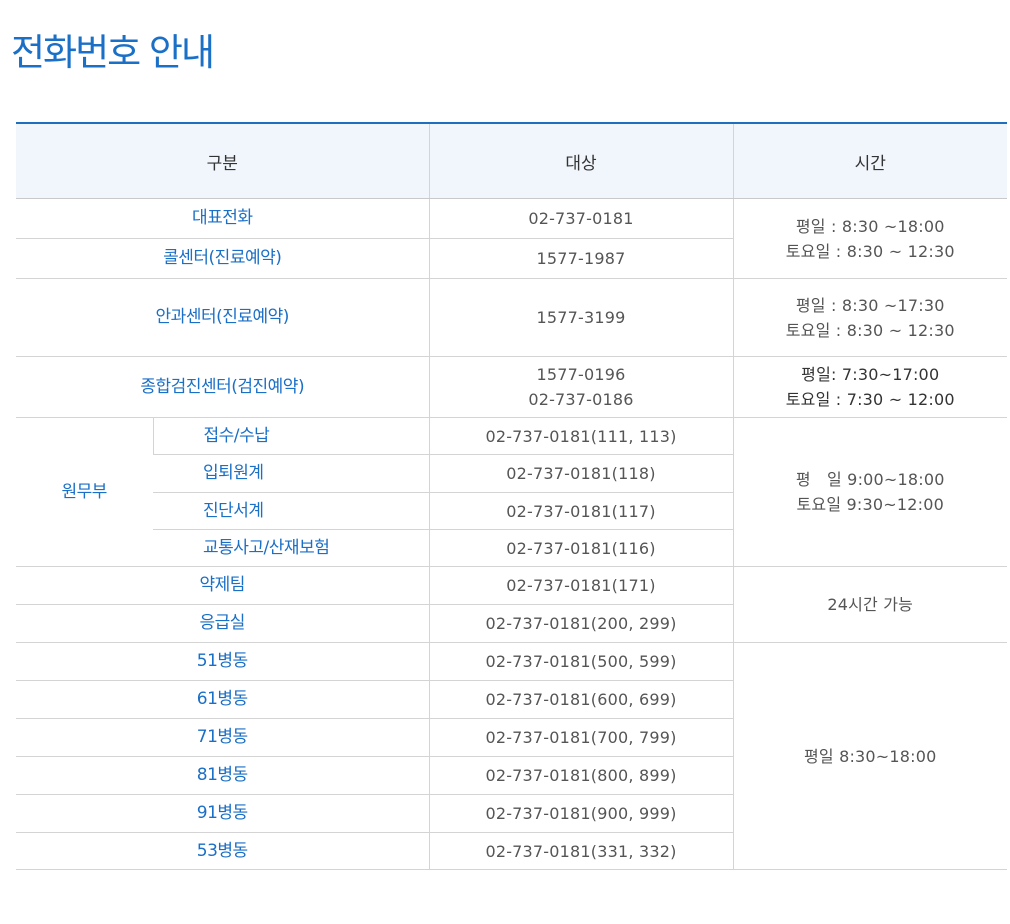 This screenshot has height=924, width=1010. I want to click on dept-cell: 81병동, so click(222, 775).